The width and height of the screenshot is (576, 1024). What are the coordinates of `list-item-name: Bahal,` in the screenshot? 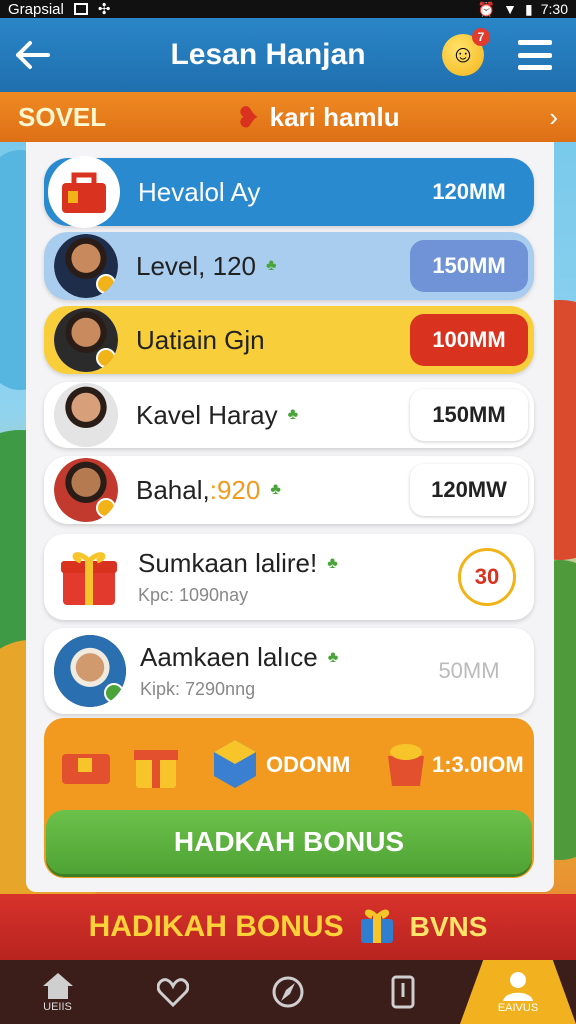 It's located at (173, 489).